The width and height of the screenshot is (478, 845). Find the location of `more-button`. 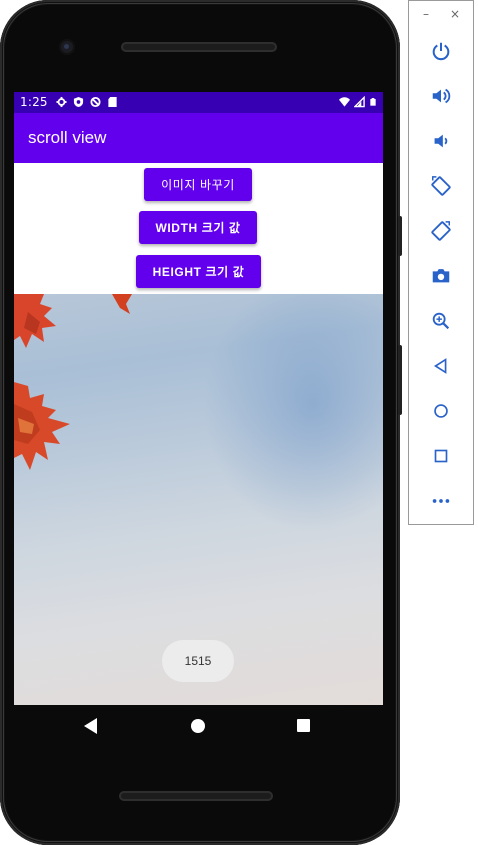

more-button is located at coordinates (441, 501).